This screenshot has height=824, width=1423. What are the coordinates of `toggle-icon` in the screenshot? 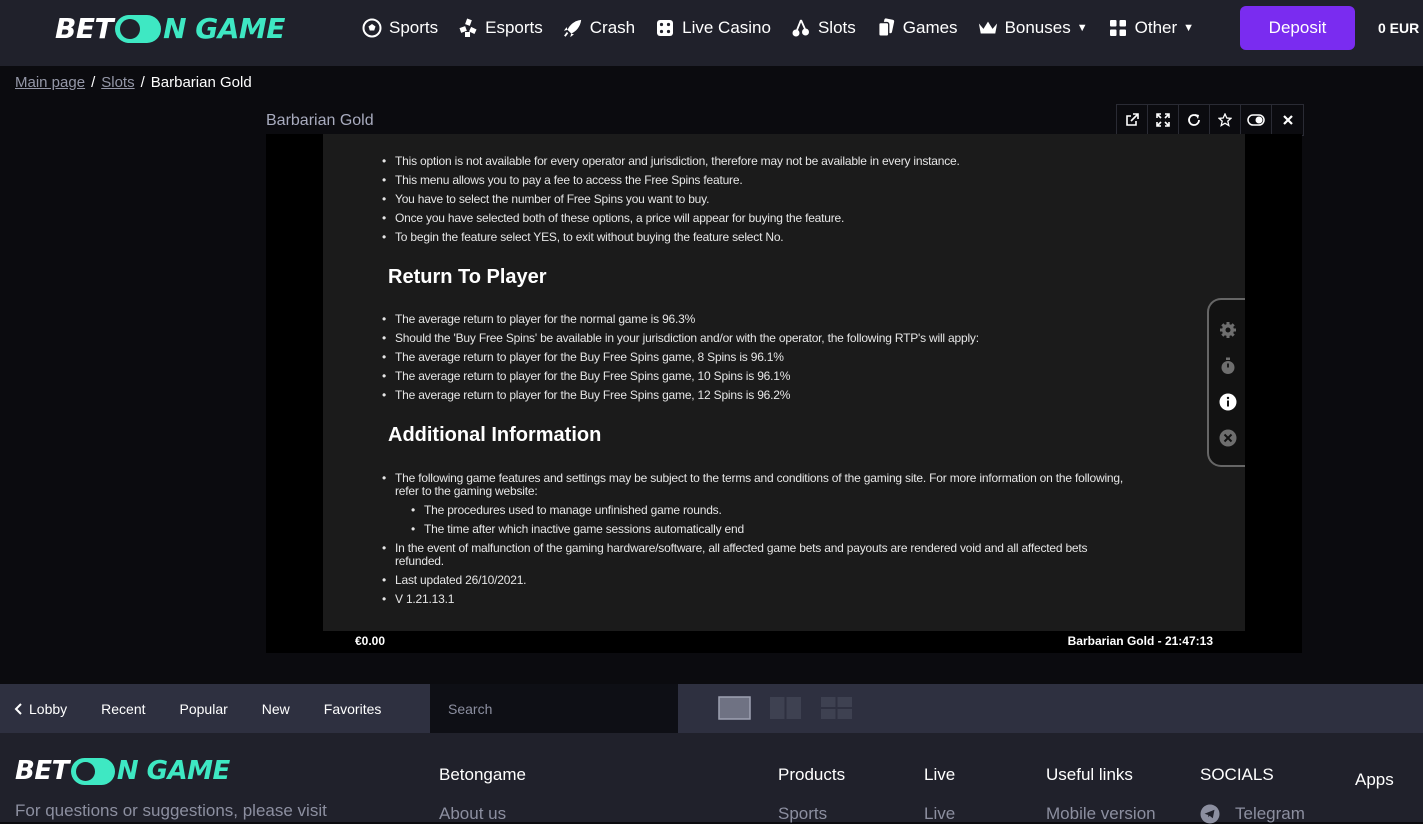 It's located at (1256, 120).